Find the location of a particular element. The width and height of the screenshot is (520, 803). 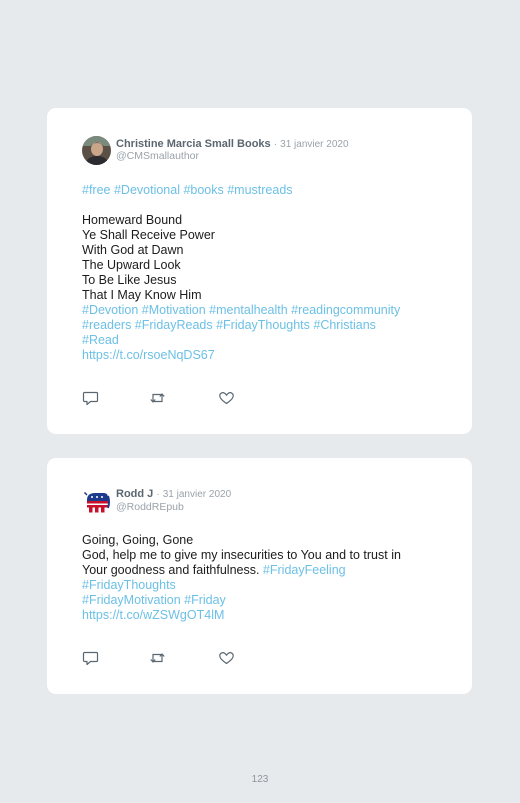

text-line: Ye Shall Receive Power is located at coordinates (148, 235).